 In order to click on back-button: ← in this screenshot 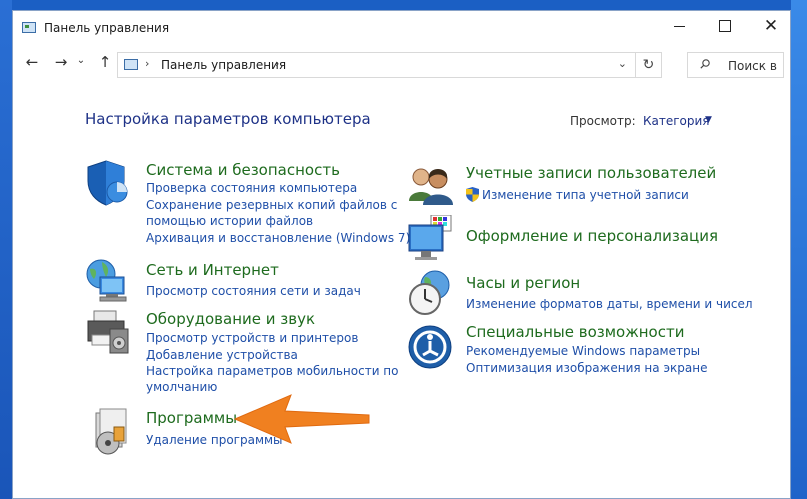, I will do `click(32, 62)`.